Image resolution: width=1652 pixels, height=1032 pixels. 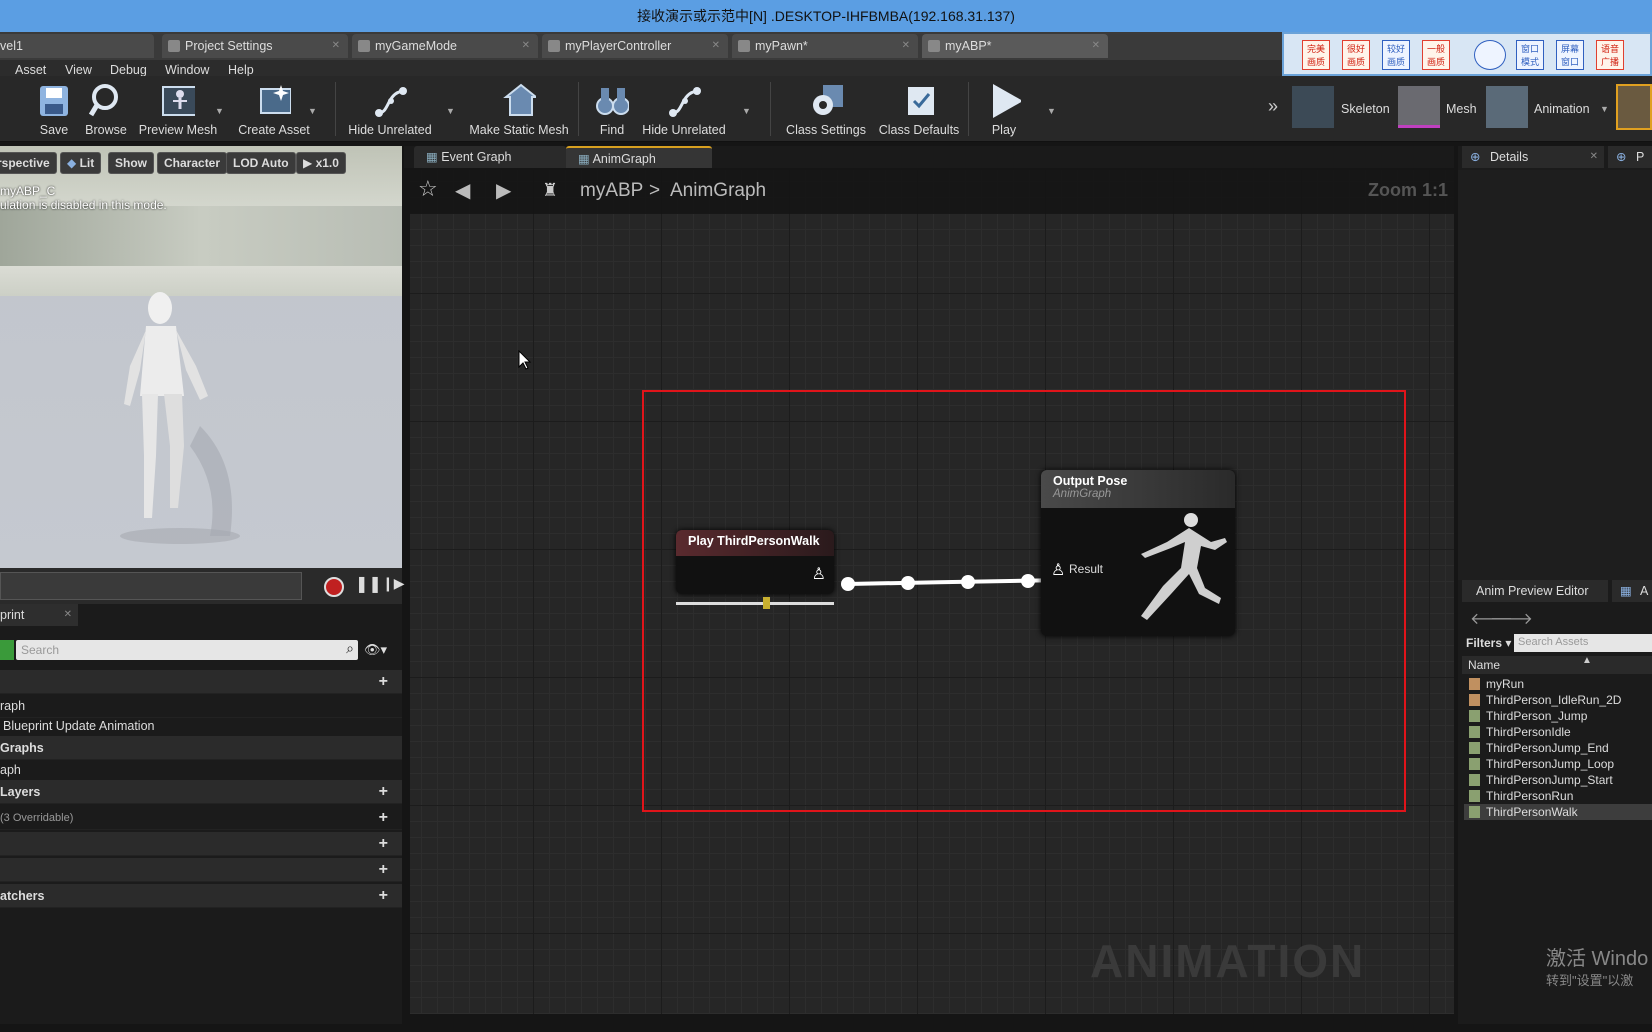 I want to click on breadcrumb-leaf: AnimGraph, so click(x=718, y=191).